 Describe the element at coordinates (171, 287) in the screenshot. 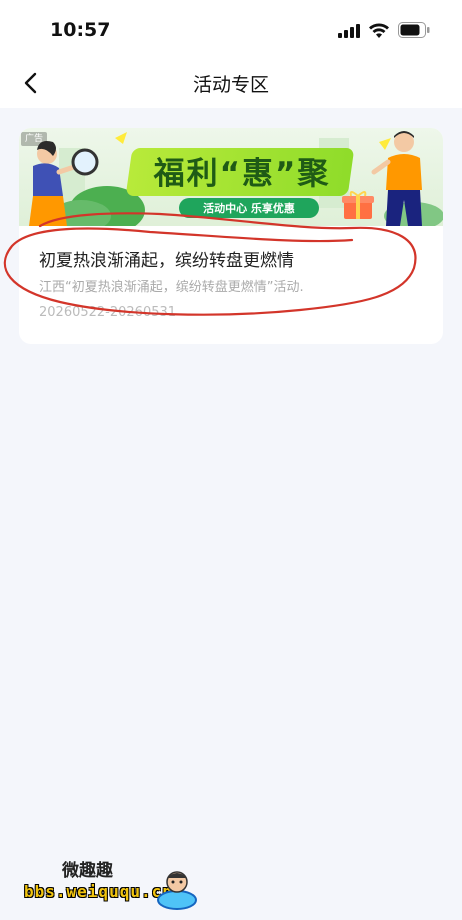

I see `activity-description: 江西“初夏热浪渐涌起，缤纷转盘更燃情”活动.` at that location.